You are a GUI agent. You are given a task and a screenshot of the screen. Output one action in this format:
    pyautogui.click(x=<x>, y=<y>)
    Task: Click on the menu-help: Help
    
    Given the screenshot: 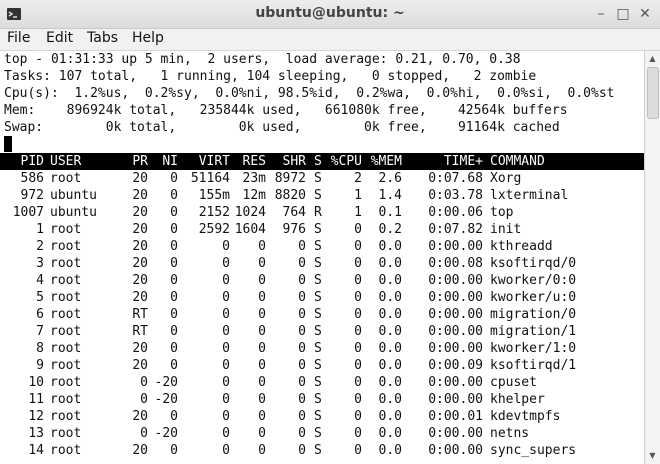 What is the action you would take?
    pyautogui.click(x=148, y=38)
    